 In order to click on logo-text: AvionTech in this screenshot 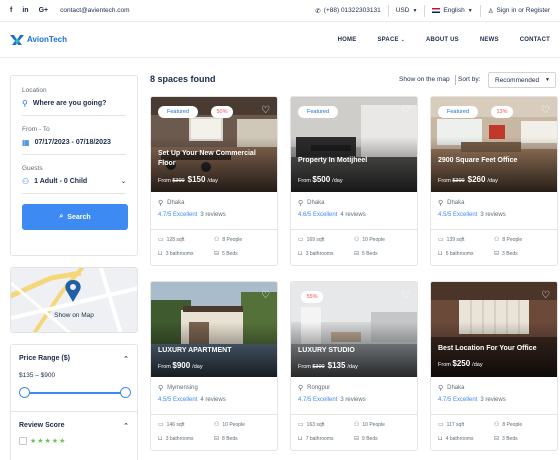, I will do `click(47, 39)`.